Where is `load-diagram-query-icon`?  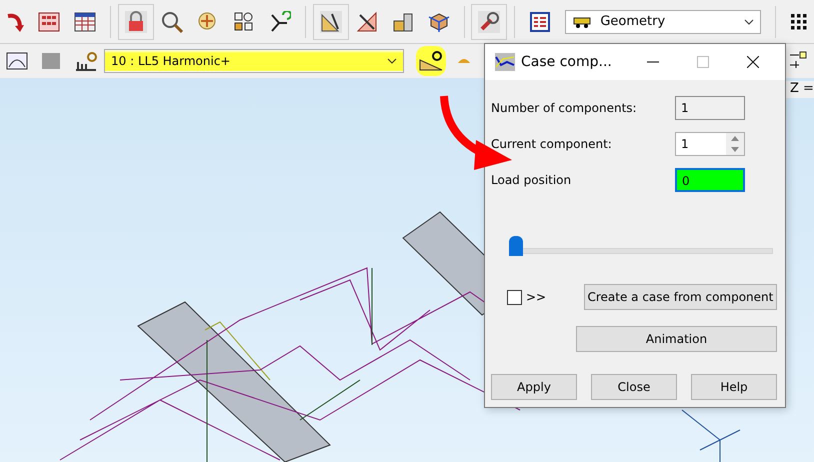
load-diagram-query-icon is located at coordinates (431, 61).